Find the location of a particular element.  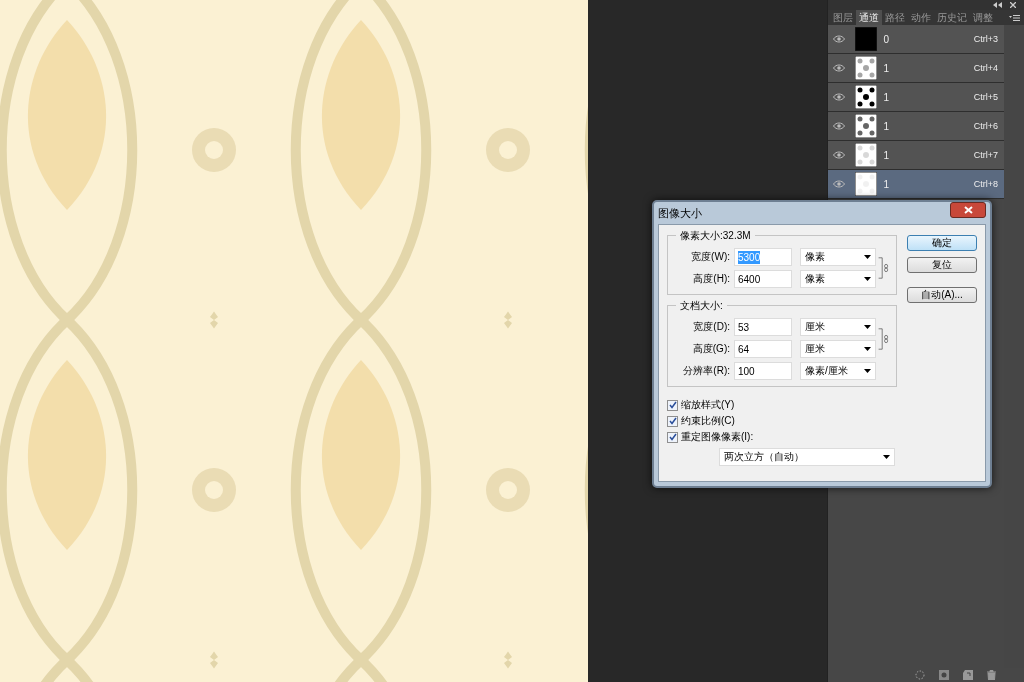

field-label: 分辨率(R): is located at coordinates (706, 371).